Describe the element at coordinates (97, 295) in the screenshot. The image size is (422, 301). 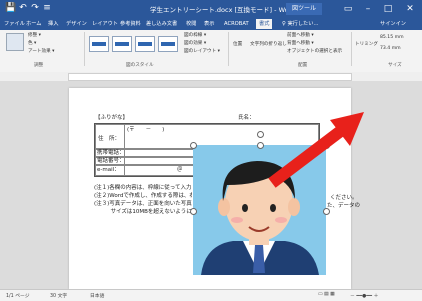
I see `language-indicator: 日本語` at that location.